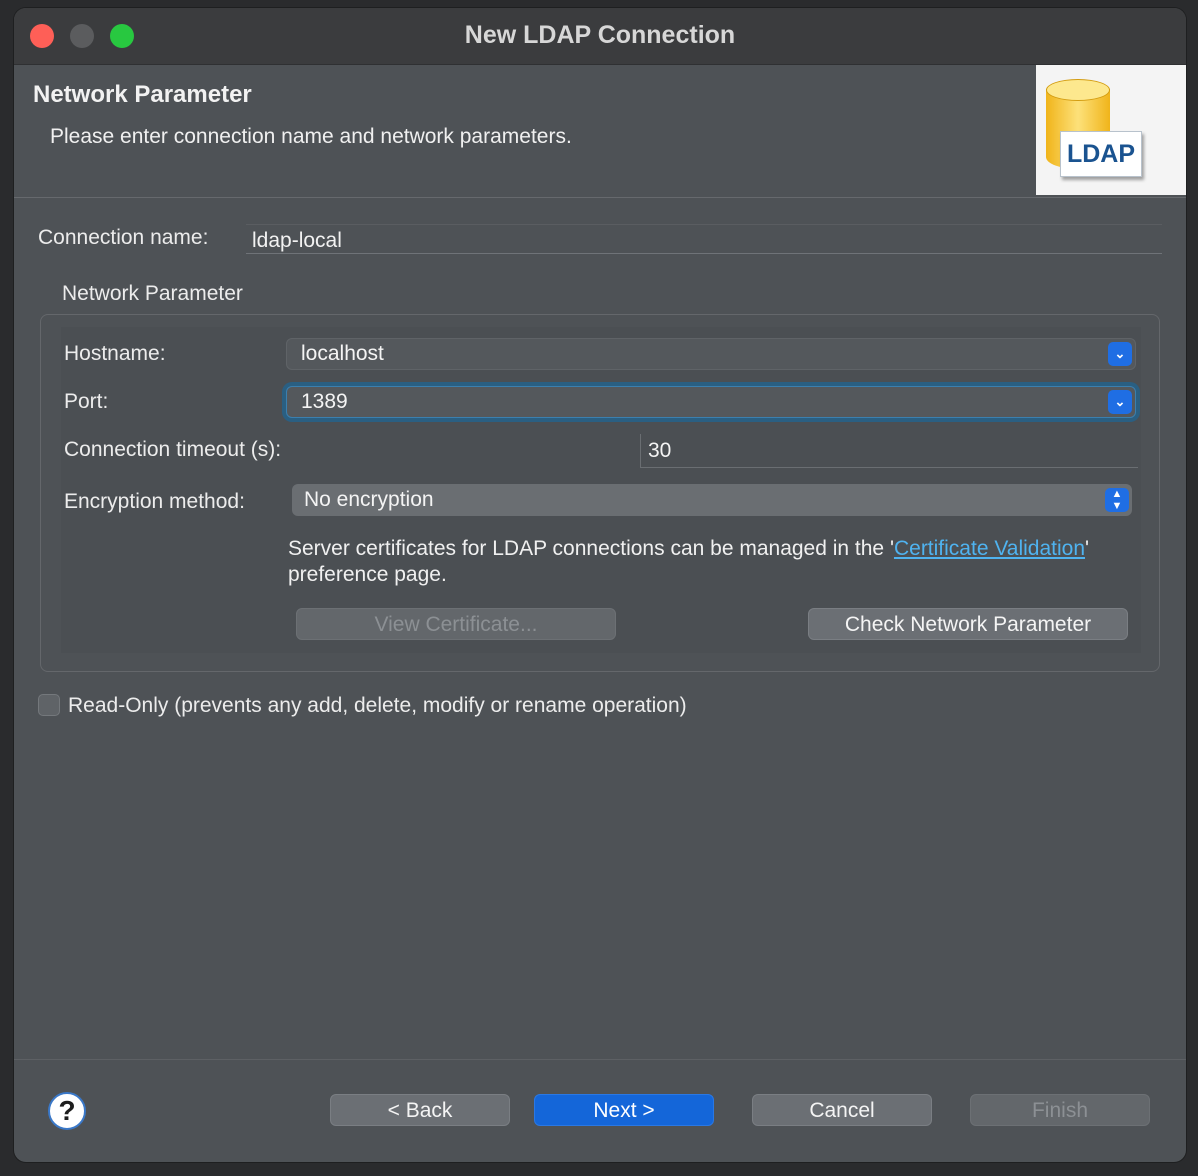 The image size is (1198, 1176). What do you see at coordinates (67, 1111) in the screenshot?
I see `help-icon: ?` at bounding box center [67, 1111].